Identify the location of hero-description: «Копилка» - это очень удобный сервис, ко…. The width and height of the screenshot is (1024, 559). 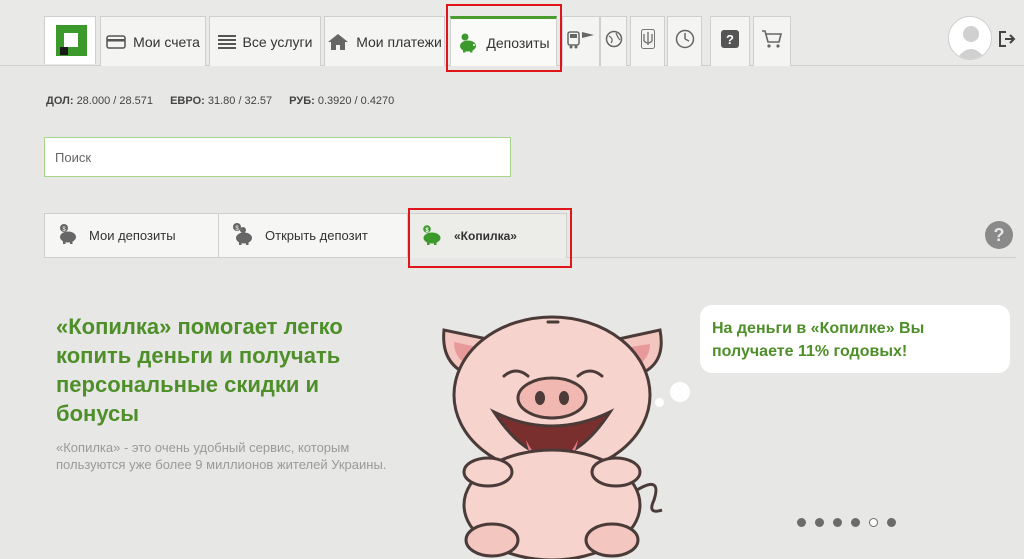
(221, 456).